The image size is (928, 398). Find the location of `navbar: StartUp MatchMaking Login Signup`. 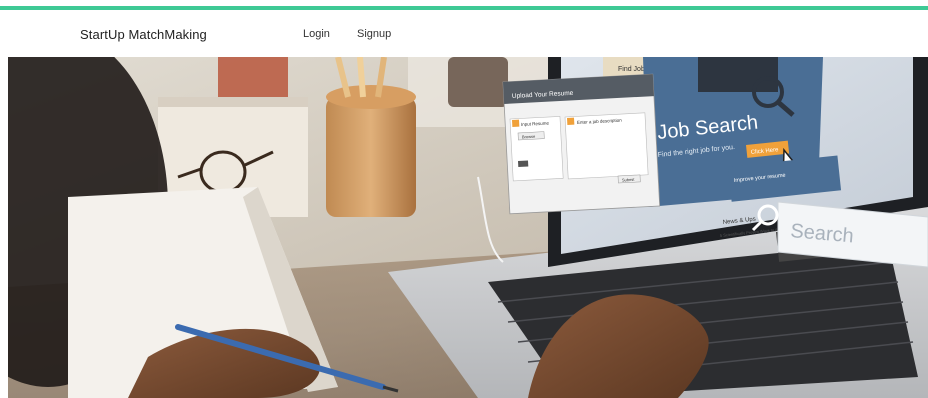

navbar: StartUp MatchMaking Login Signup is located at coordinates (464, 33).